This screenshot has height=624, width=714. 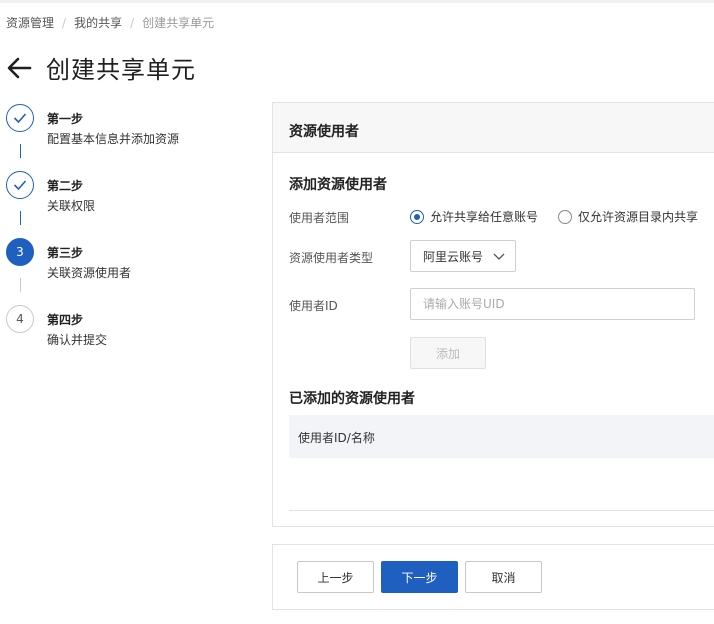 I want to click on added-users-table: 使用者ID/名称, so click(x=501, y=463).